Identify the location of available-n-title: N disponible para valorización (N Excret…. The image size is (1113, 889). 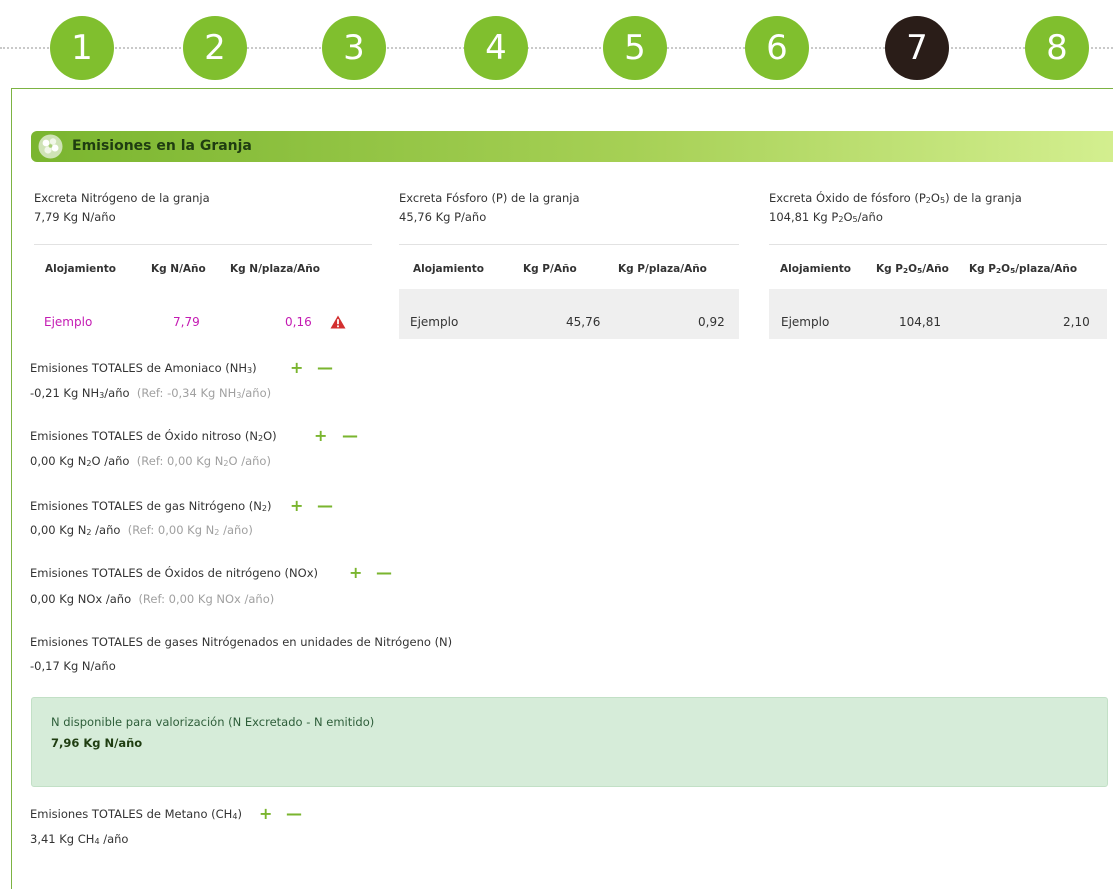
(213, 722).